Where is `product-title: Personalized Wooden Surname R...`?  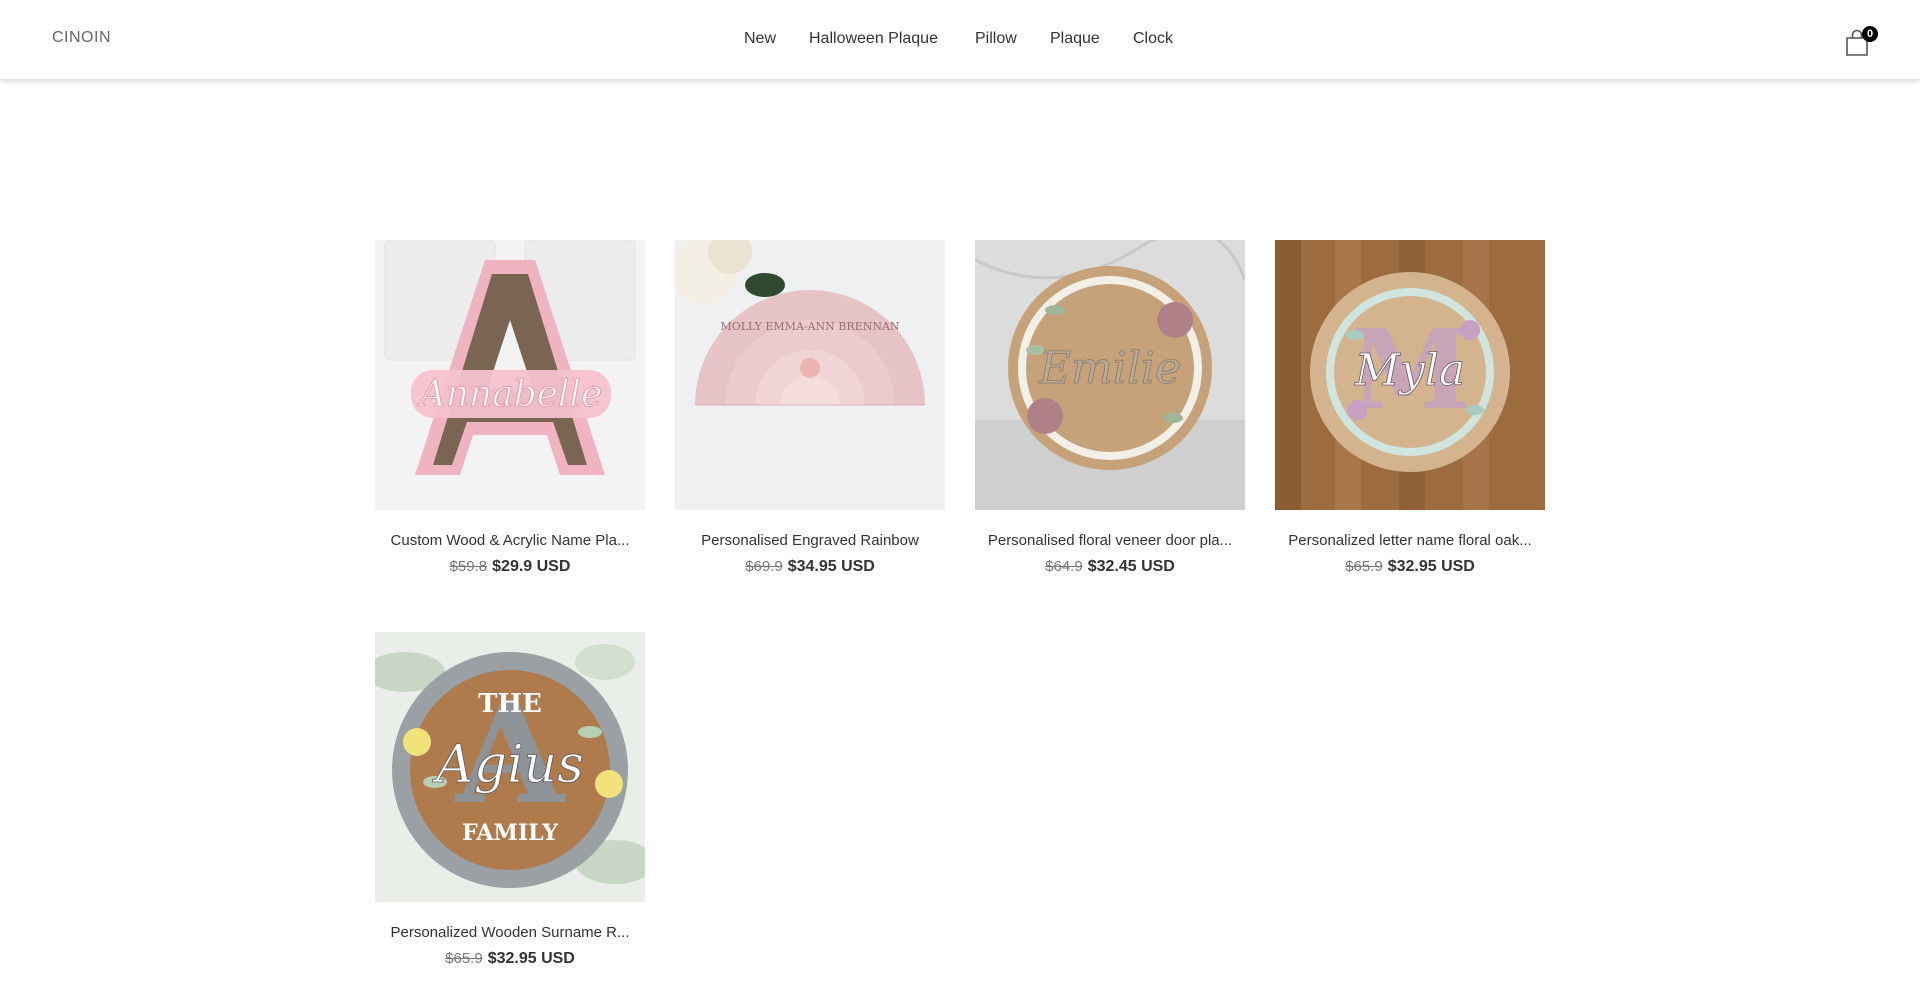
product-title: Personalized Wooden Surname R... is located at coordinates (510, 932).